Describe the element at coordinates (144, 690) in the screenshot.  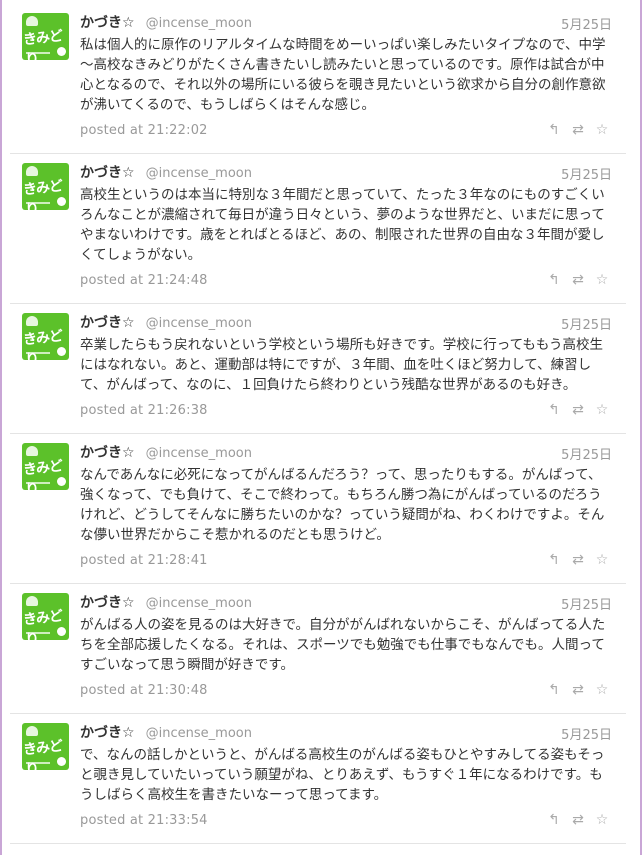
I see `posted-time: posted at 21:30:48` at that location.